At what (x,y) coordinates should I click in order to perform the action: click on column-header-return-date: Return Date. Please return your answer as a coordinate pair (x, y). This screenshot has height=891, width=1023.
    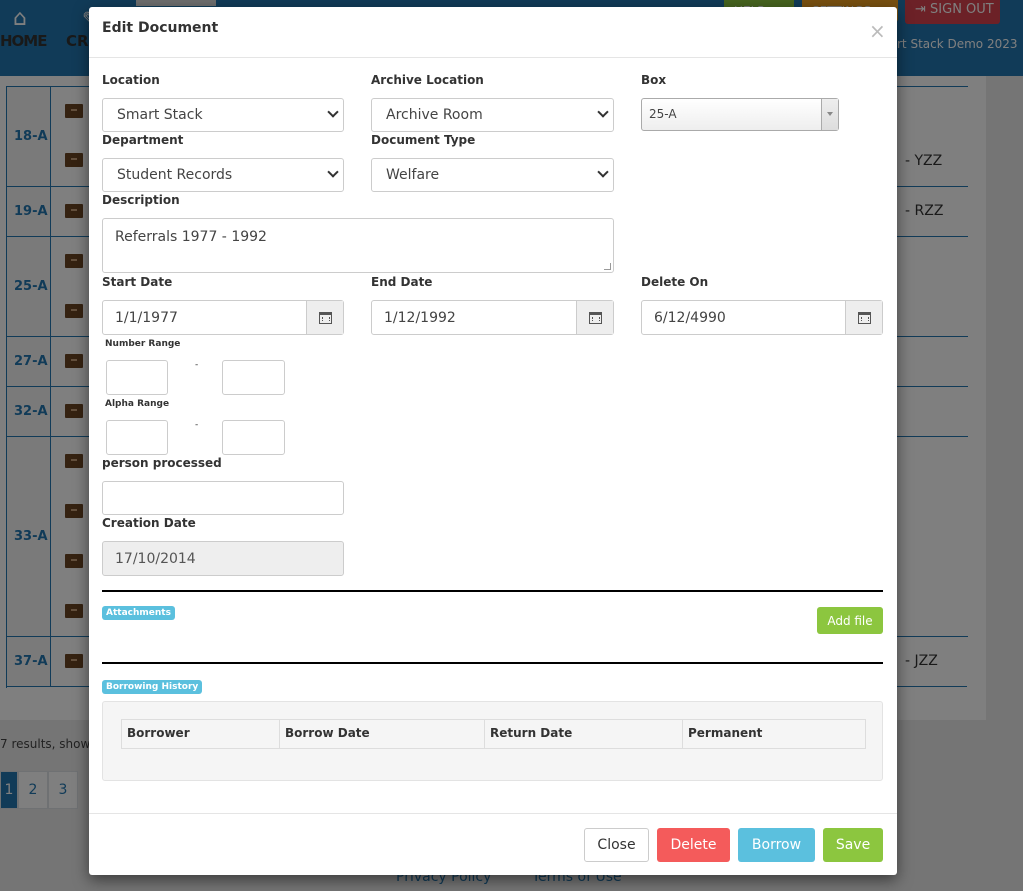
    Looking at the image, I should click on (584, 734).